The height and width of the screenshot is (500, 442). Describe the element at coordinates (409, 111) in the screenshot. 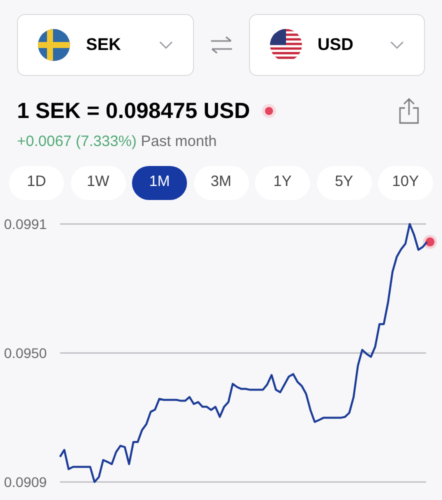

I see `share-icon` at that location.